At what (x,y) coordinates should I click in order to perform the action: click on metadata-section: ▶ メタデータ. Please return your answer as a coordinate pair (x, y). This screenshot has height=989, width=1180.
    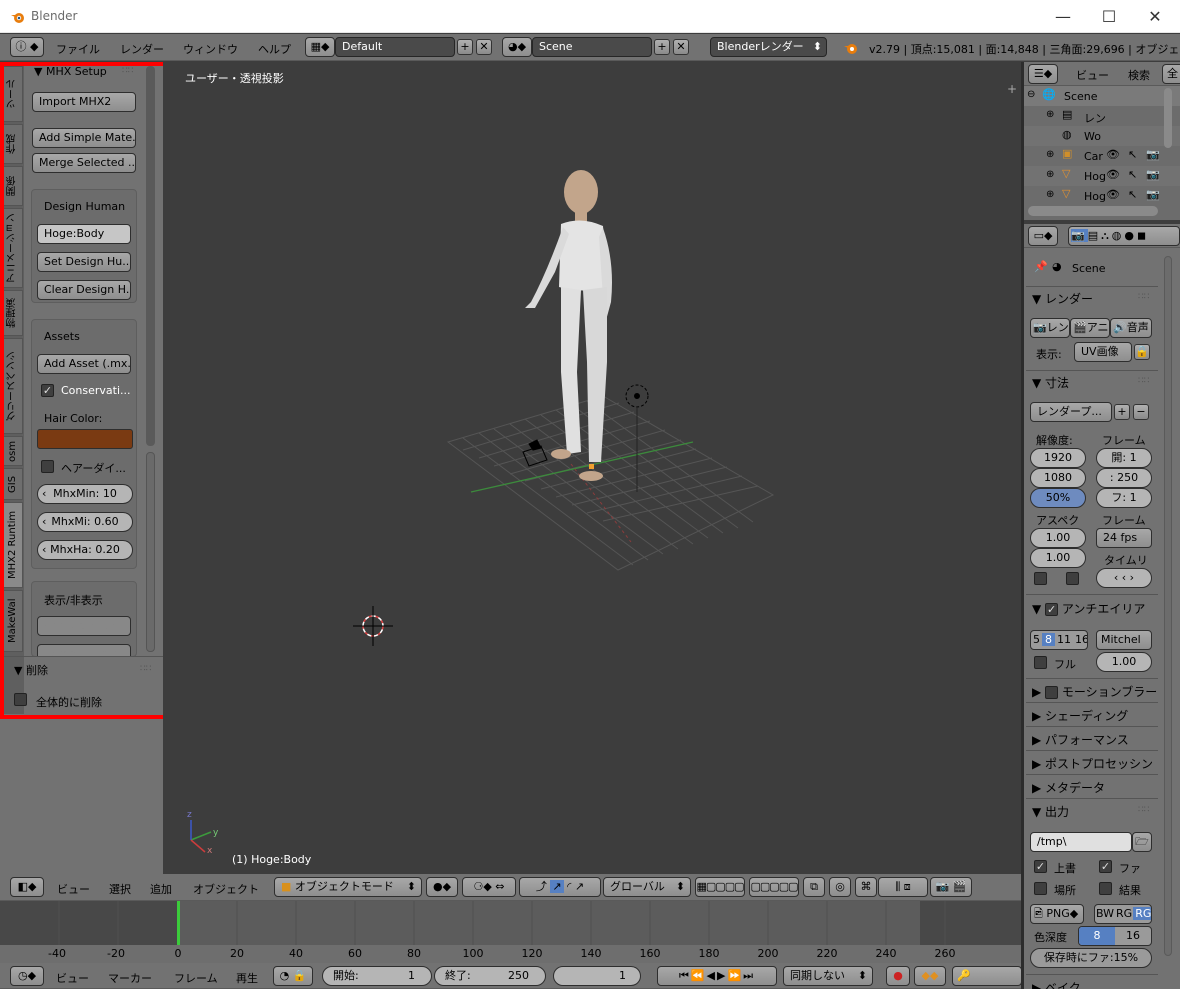
    Looking at the image, I should click on (1068, 787).